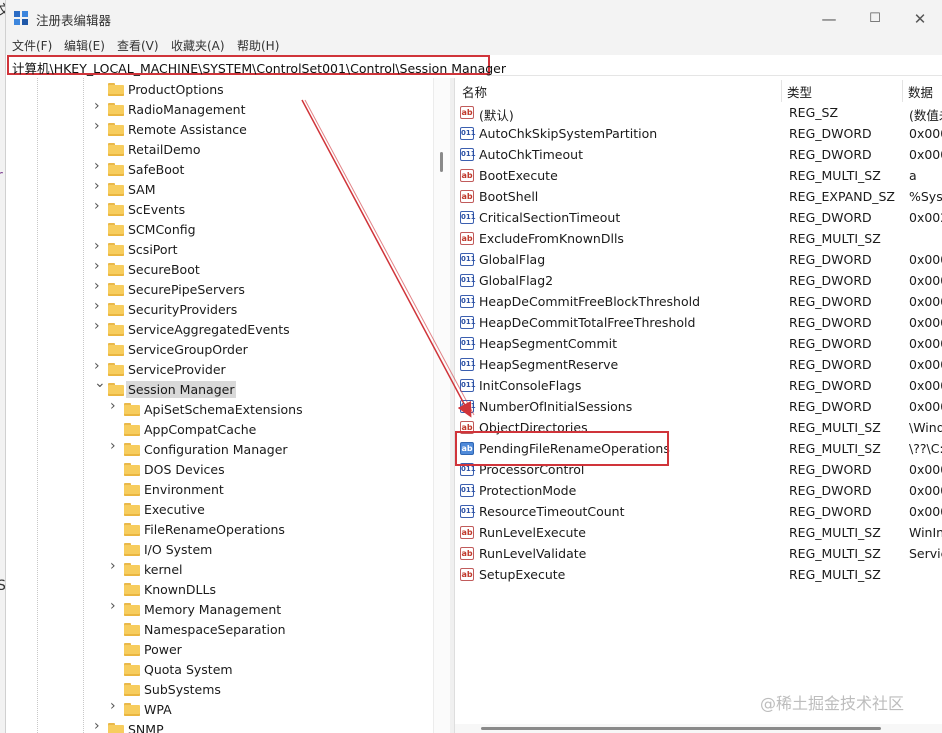  Describe the element at coordinates (920, 91) in the screenshot. I see `column-header-data: 数据` at that location.